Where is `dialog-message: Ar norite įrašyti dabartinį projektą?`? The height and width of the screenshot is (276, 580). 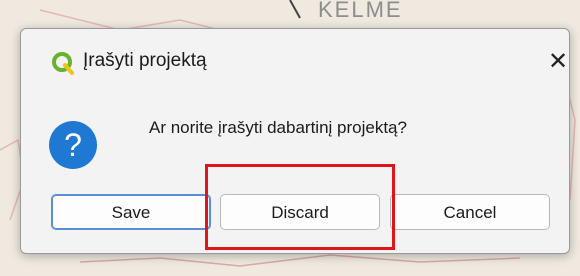
dialog-message: Ar norite įrašyti dabartinį projektą? is located at coordinates (278, 127).